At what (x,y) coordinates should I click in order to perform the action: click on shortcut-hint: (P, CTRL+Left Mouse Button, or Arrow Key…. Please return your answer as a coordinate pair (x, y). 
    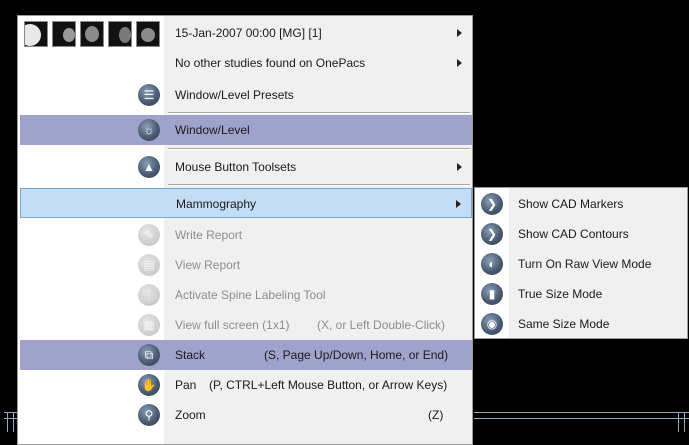
    Looking at the image, I should click on (328, 385).